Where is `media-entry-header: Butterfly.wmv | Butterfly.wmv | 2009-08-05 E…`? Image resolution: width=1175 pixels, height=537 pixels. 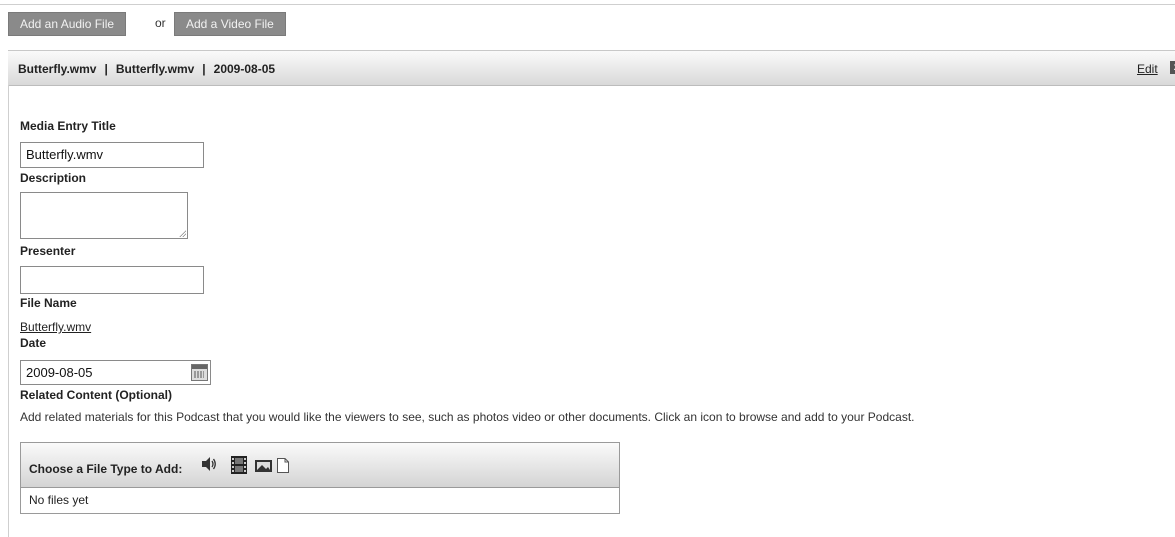 media-entry-header: Butterfly.wmv | Butterfly.wmv | 2009-08-05 E… is located at coordinates (591, 68).